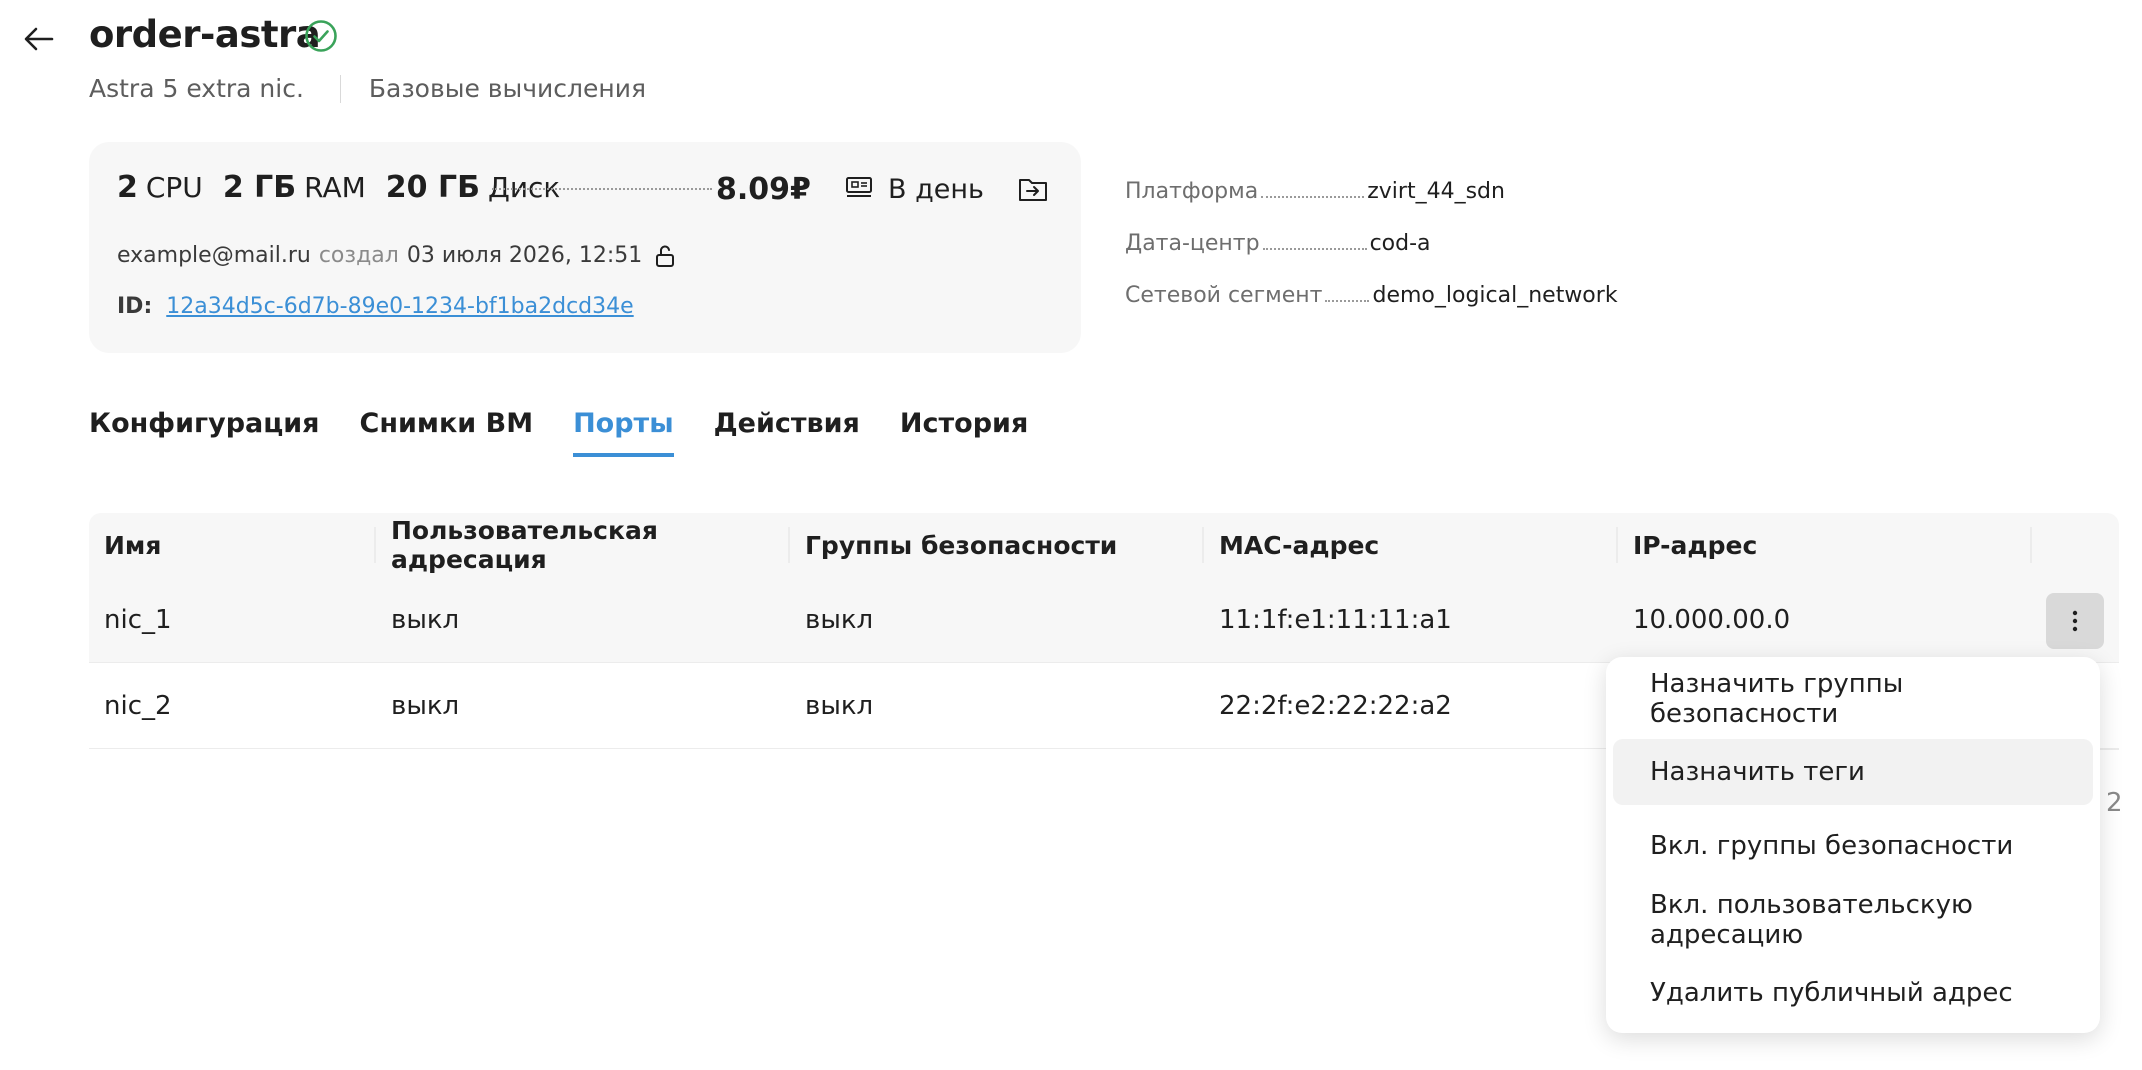 The image size is (2142, 1070). Describe the element at coordinates (1853, 993) in the screenshot. I see `menu-item-delete-public-address: Удалить публичный адрес` at that location.